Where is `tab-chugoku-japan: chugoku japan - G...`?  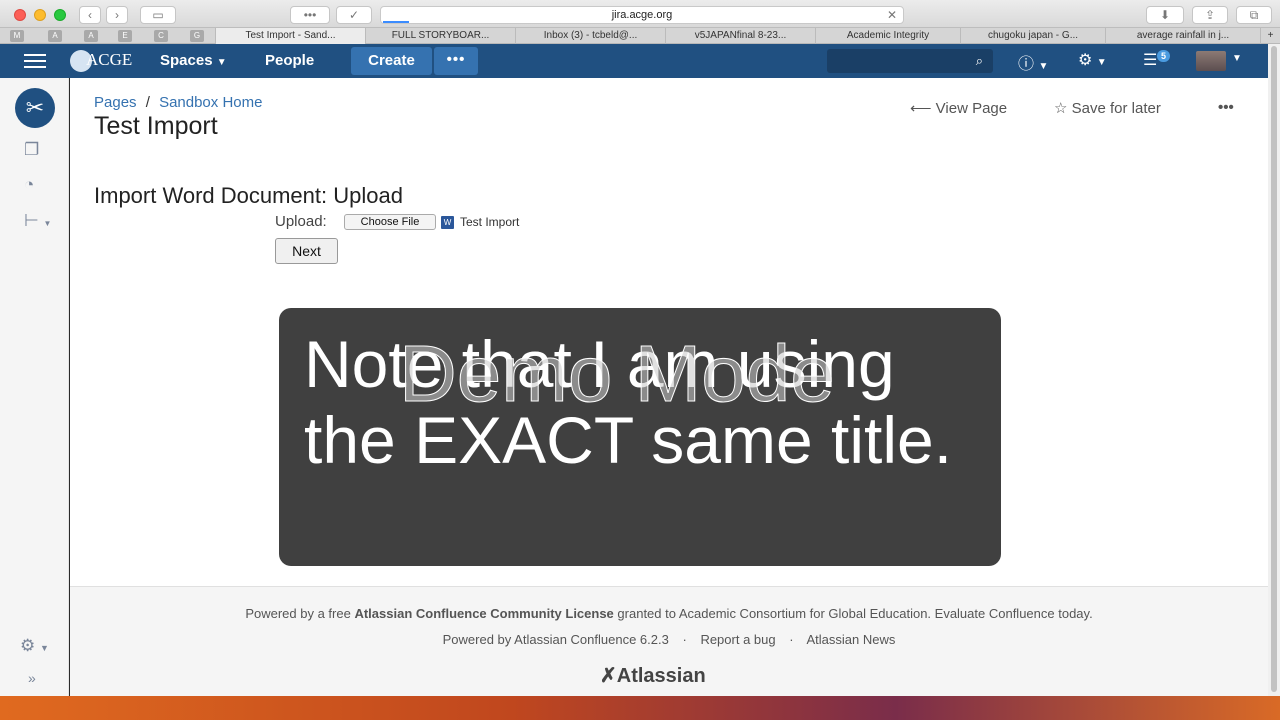 tab-chugoku-japan: chugoku japan - G... is located at coordinates (1032, 36).